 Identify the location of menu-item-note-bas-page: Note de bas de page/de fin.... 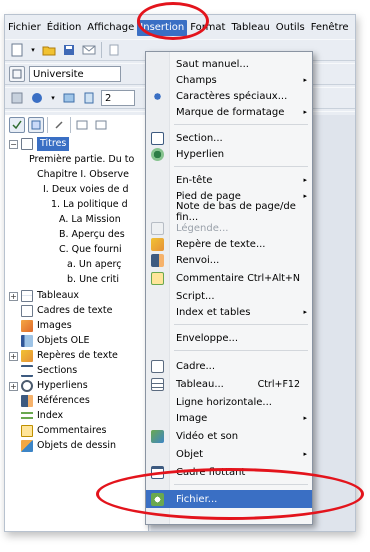
(229, 212).